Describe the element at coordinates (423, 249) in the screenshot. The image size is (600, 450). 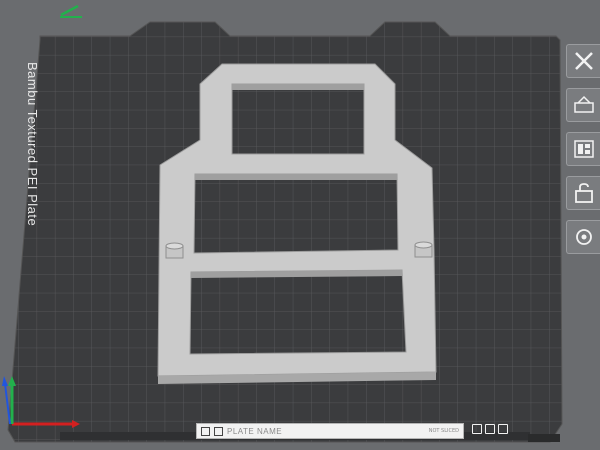
I see `model-peg-right` at that location.